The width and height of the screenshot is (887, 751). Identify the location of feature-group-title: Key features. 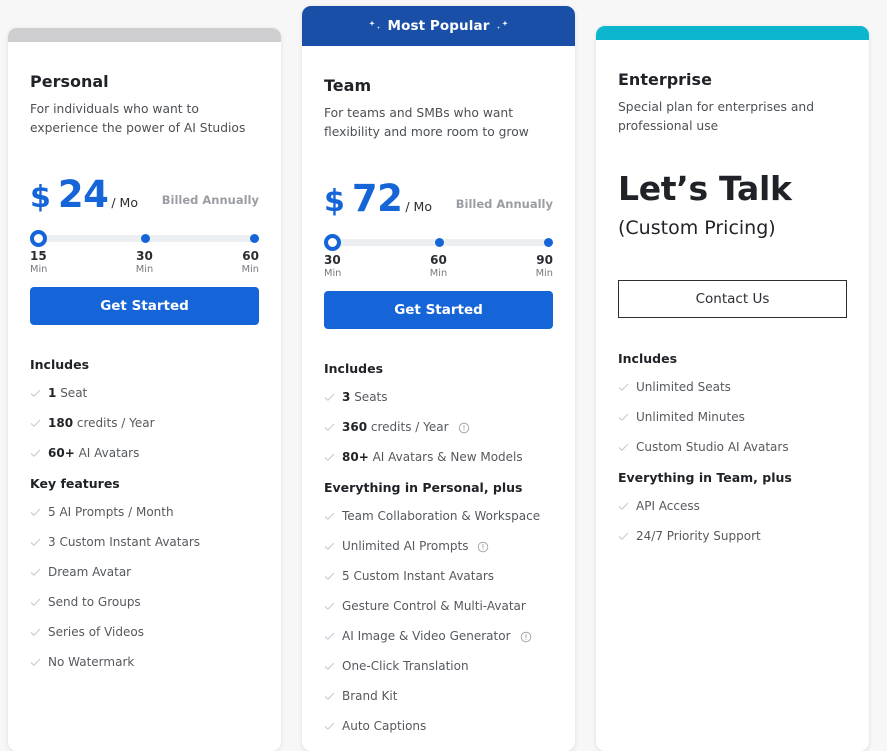
(75, 484).